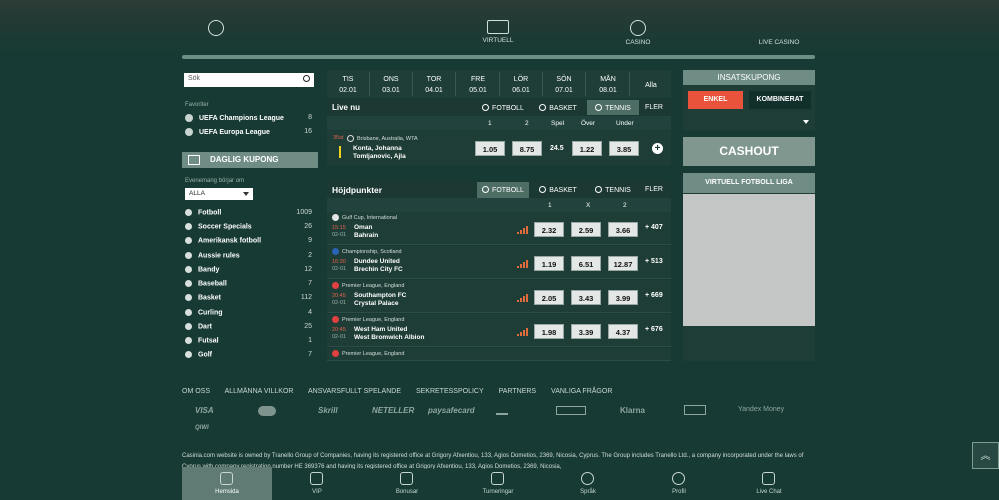 The image size is (999, 500). What do you see at coordinates (306, 78) in the screenshot?
I see `search-icon` at bounding box center [306, 78].